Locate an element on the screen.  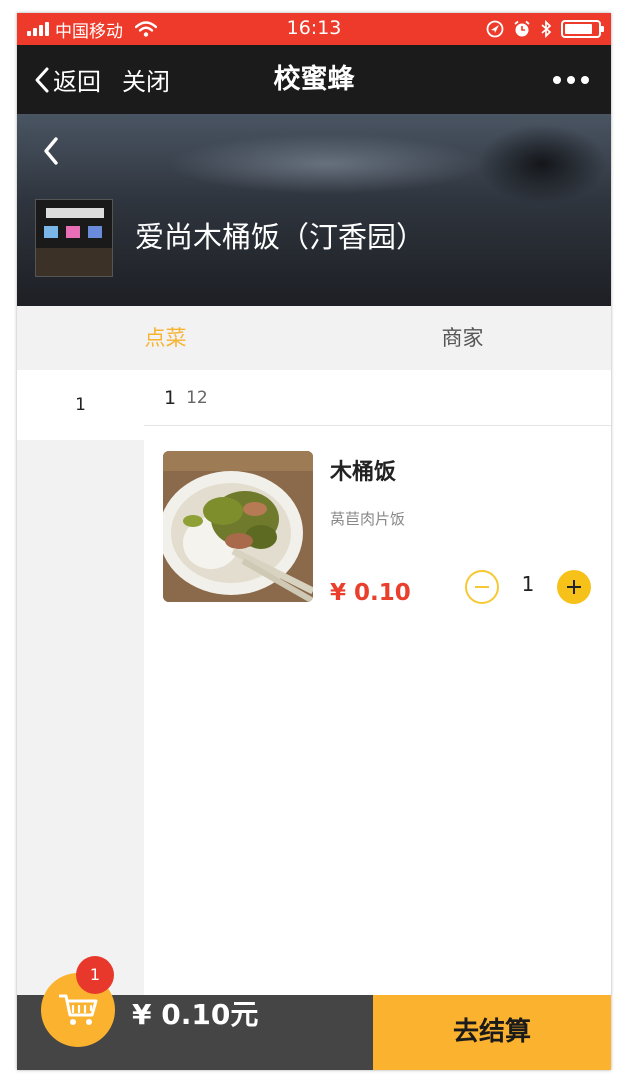
product-description: 莴苣肉片饭 is located at coordinates (368, 519).